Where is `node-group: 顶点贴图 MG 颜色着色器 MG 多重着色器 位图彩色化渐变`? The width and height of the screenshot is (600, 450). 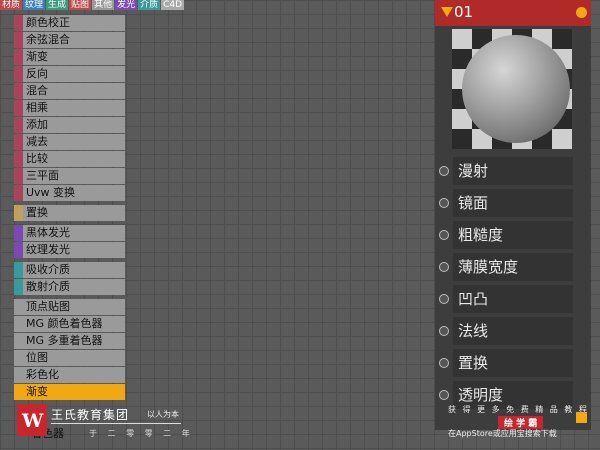
node-group: 顶点贴图 MG 颜色着色器 MG 多重着色器 位图彩色化渐变 is located at coordinates (69, 349).